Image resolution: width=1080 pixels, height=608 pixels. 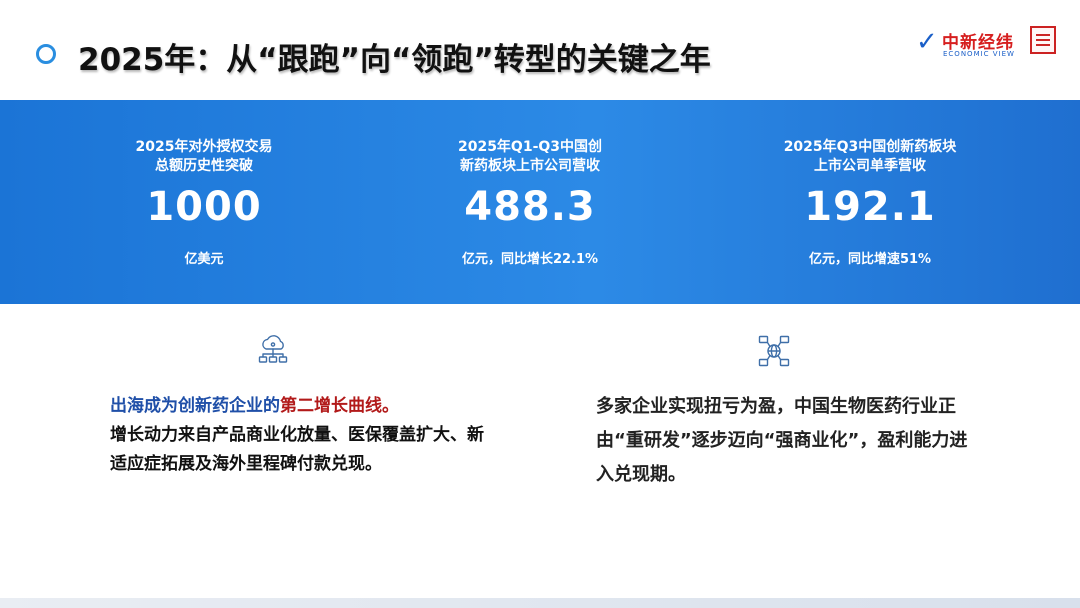 I want to click on kpi-label-line: 2025年Q1-Q3中国创, so click(x=530, y=147).